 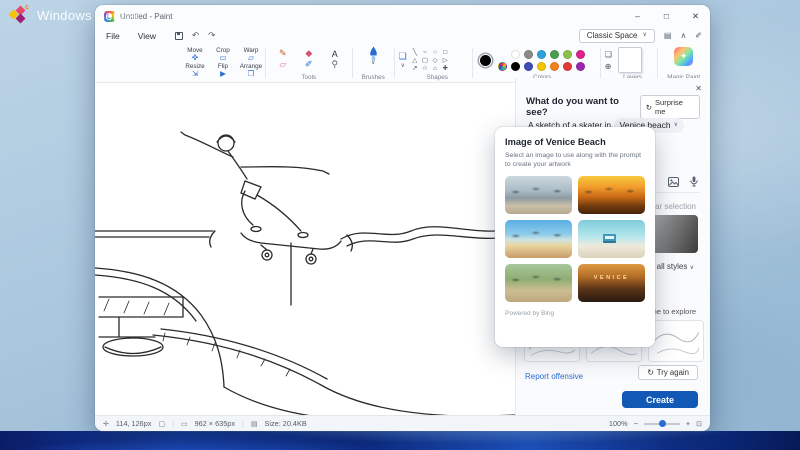 I want to click on color-red, so click(x=567, y=66).